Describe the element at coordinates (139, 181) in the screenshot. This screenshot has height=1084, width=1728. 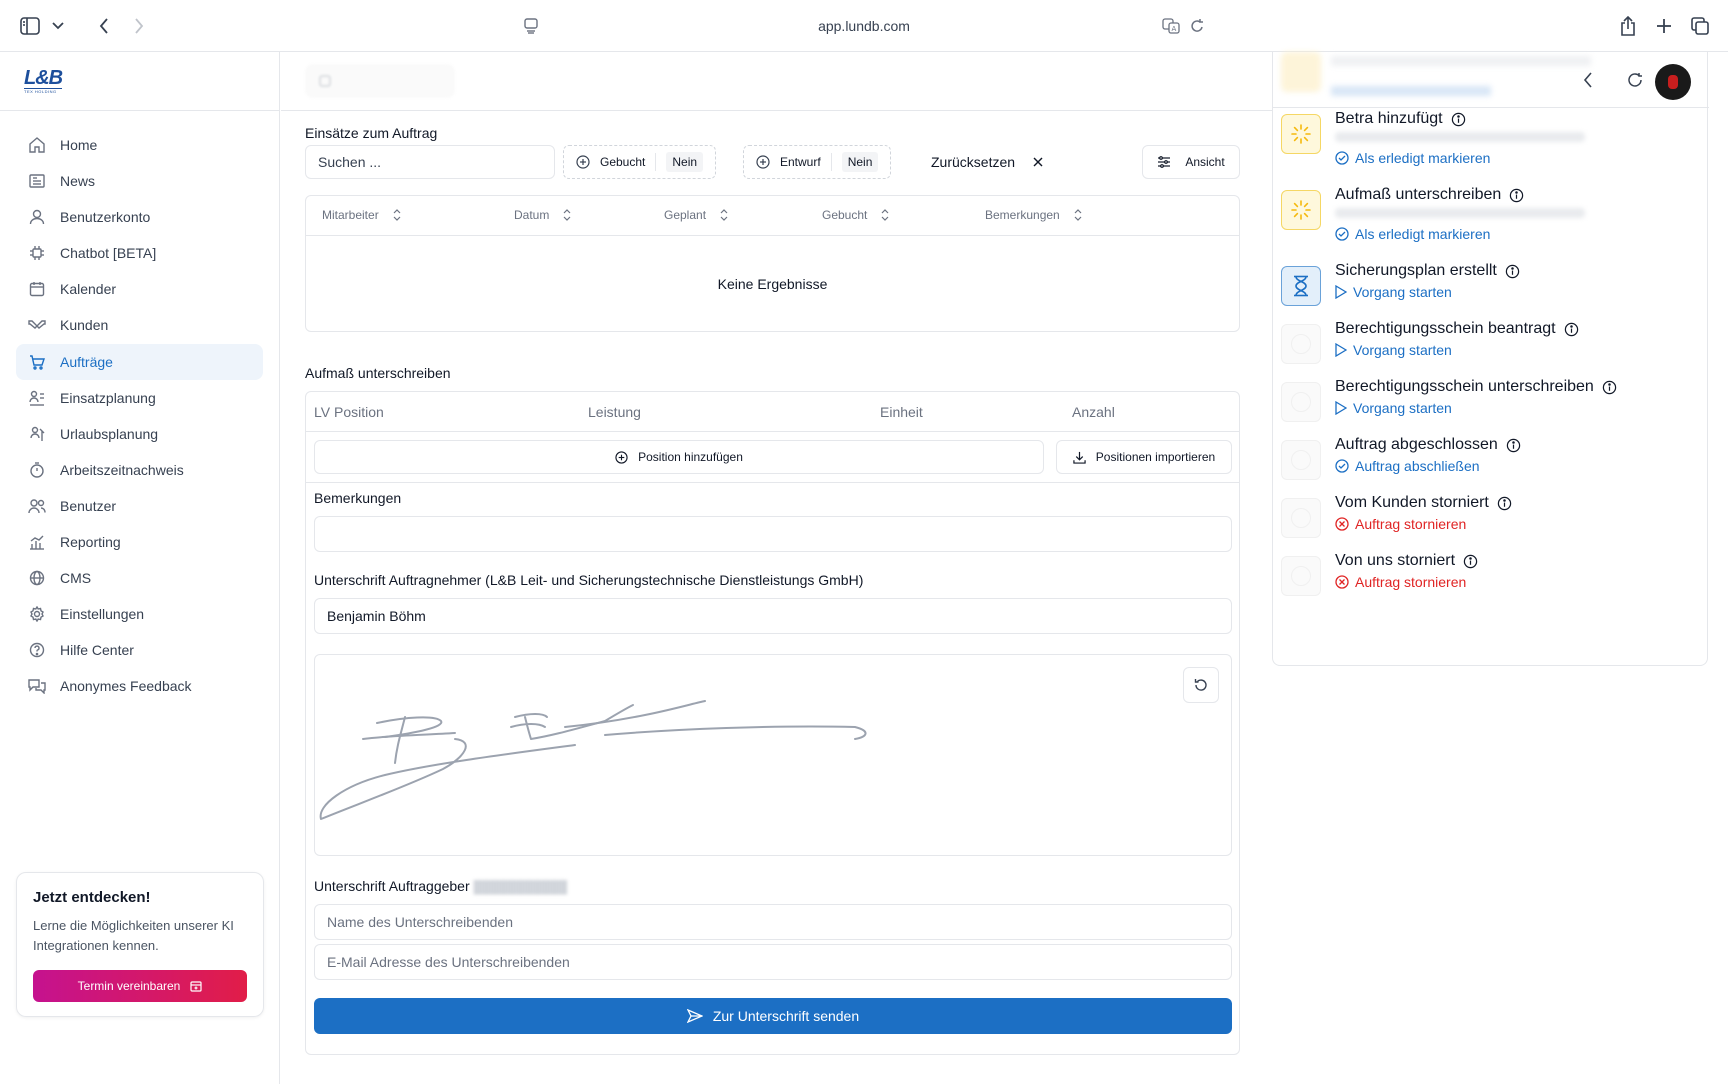
I see `sidebar-item-news: News` at that location.